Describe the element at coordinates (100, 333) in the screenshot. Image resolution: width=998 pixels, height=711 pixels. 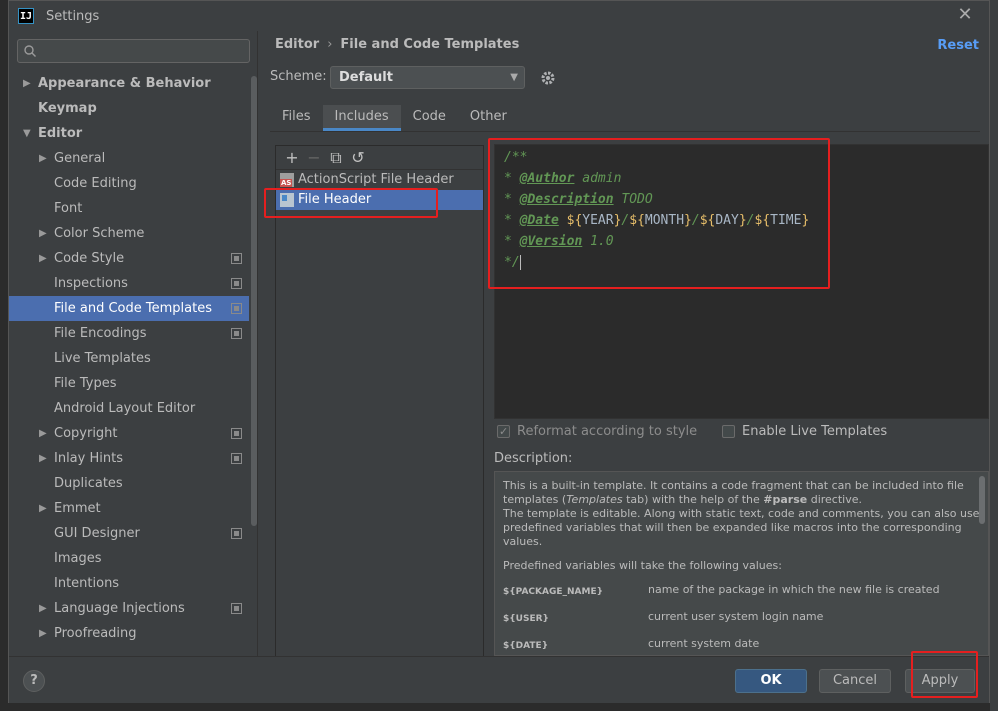
I see `sidebar-item-label: File Encodings` at that location.